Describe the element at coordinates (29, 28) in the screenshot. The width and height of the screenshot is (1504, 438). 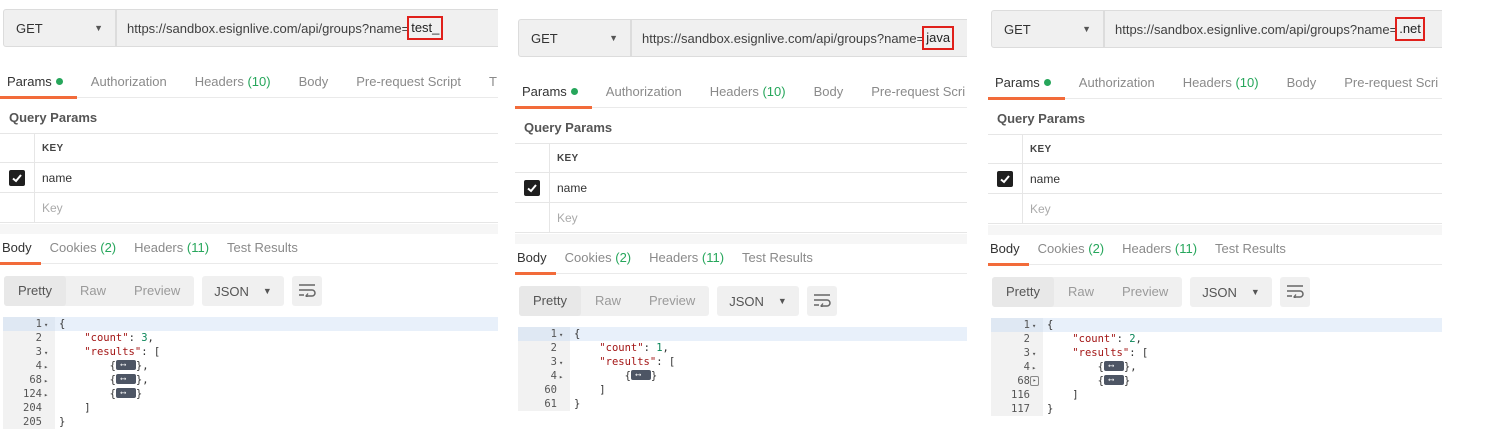
I see `method-label: GET` at that location.